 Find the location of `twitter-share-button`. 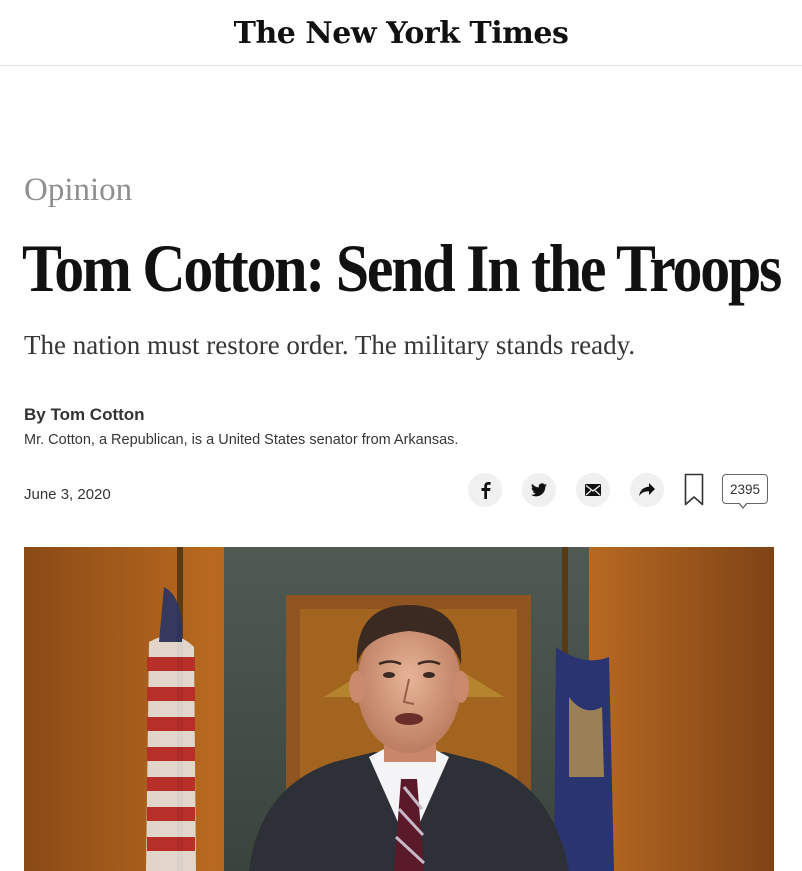

twitter-share-button is located at coordinates (539, 490).